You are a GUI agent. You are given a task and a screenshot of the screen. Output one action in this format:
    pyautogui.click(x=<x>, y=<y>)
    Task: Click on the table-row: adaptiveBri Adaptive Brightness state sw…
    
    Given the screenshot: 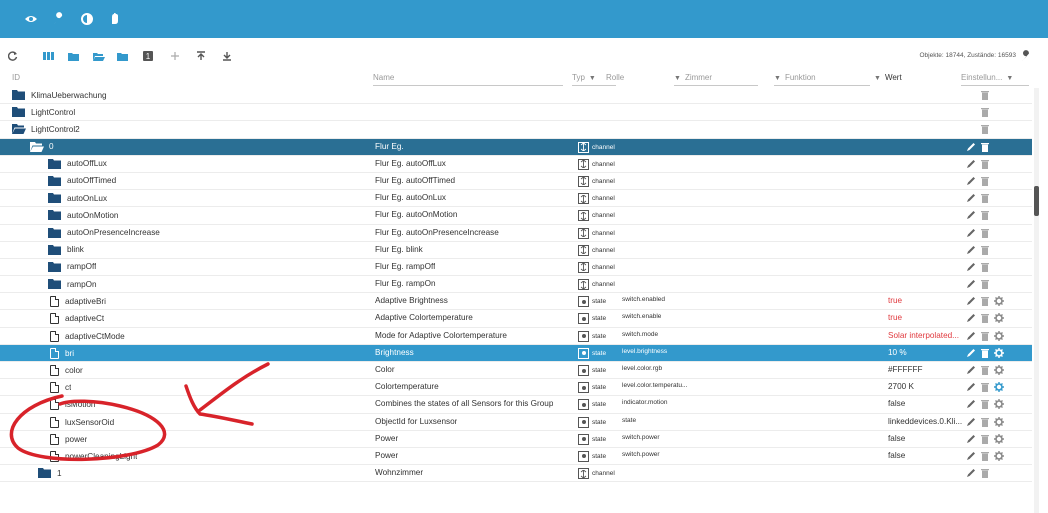 What is the action you would take?
    pyautogui.click(x=516, y=302)
    